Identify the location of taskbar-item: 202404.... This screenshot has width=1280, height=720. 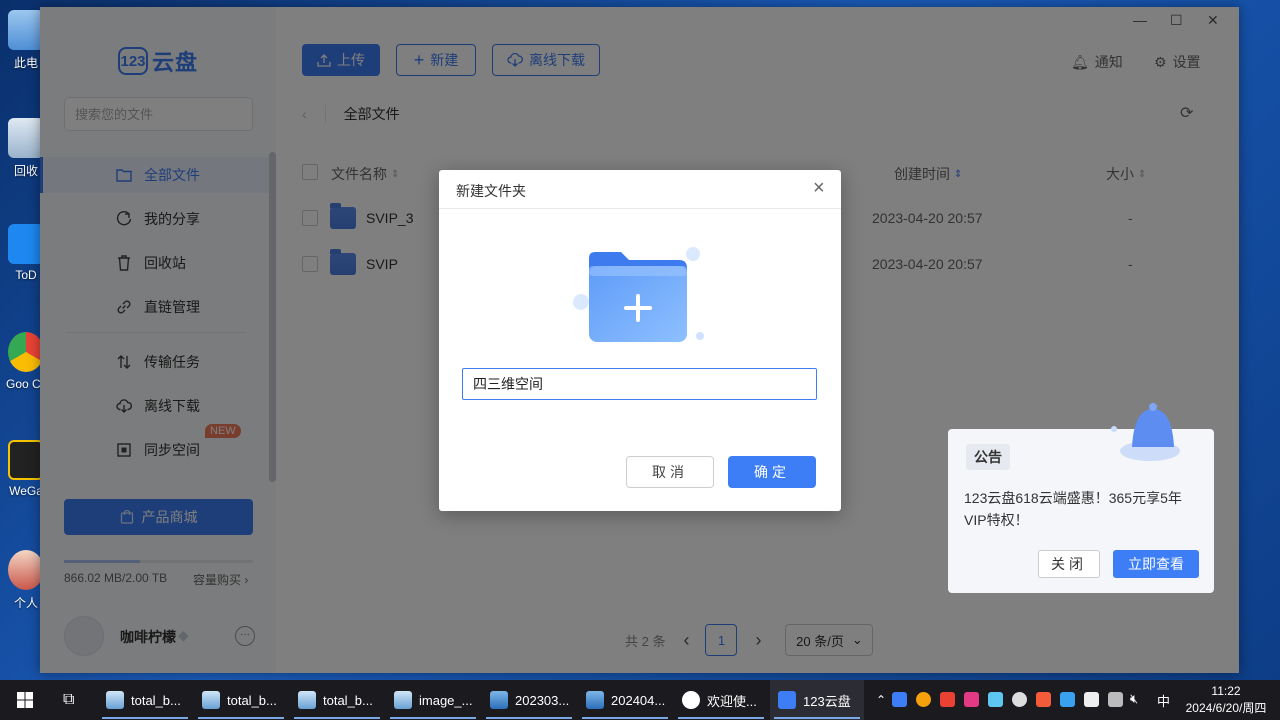
(625, 700).